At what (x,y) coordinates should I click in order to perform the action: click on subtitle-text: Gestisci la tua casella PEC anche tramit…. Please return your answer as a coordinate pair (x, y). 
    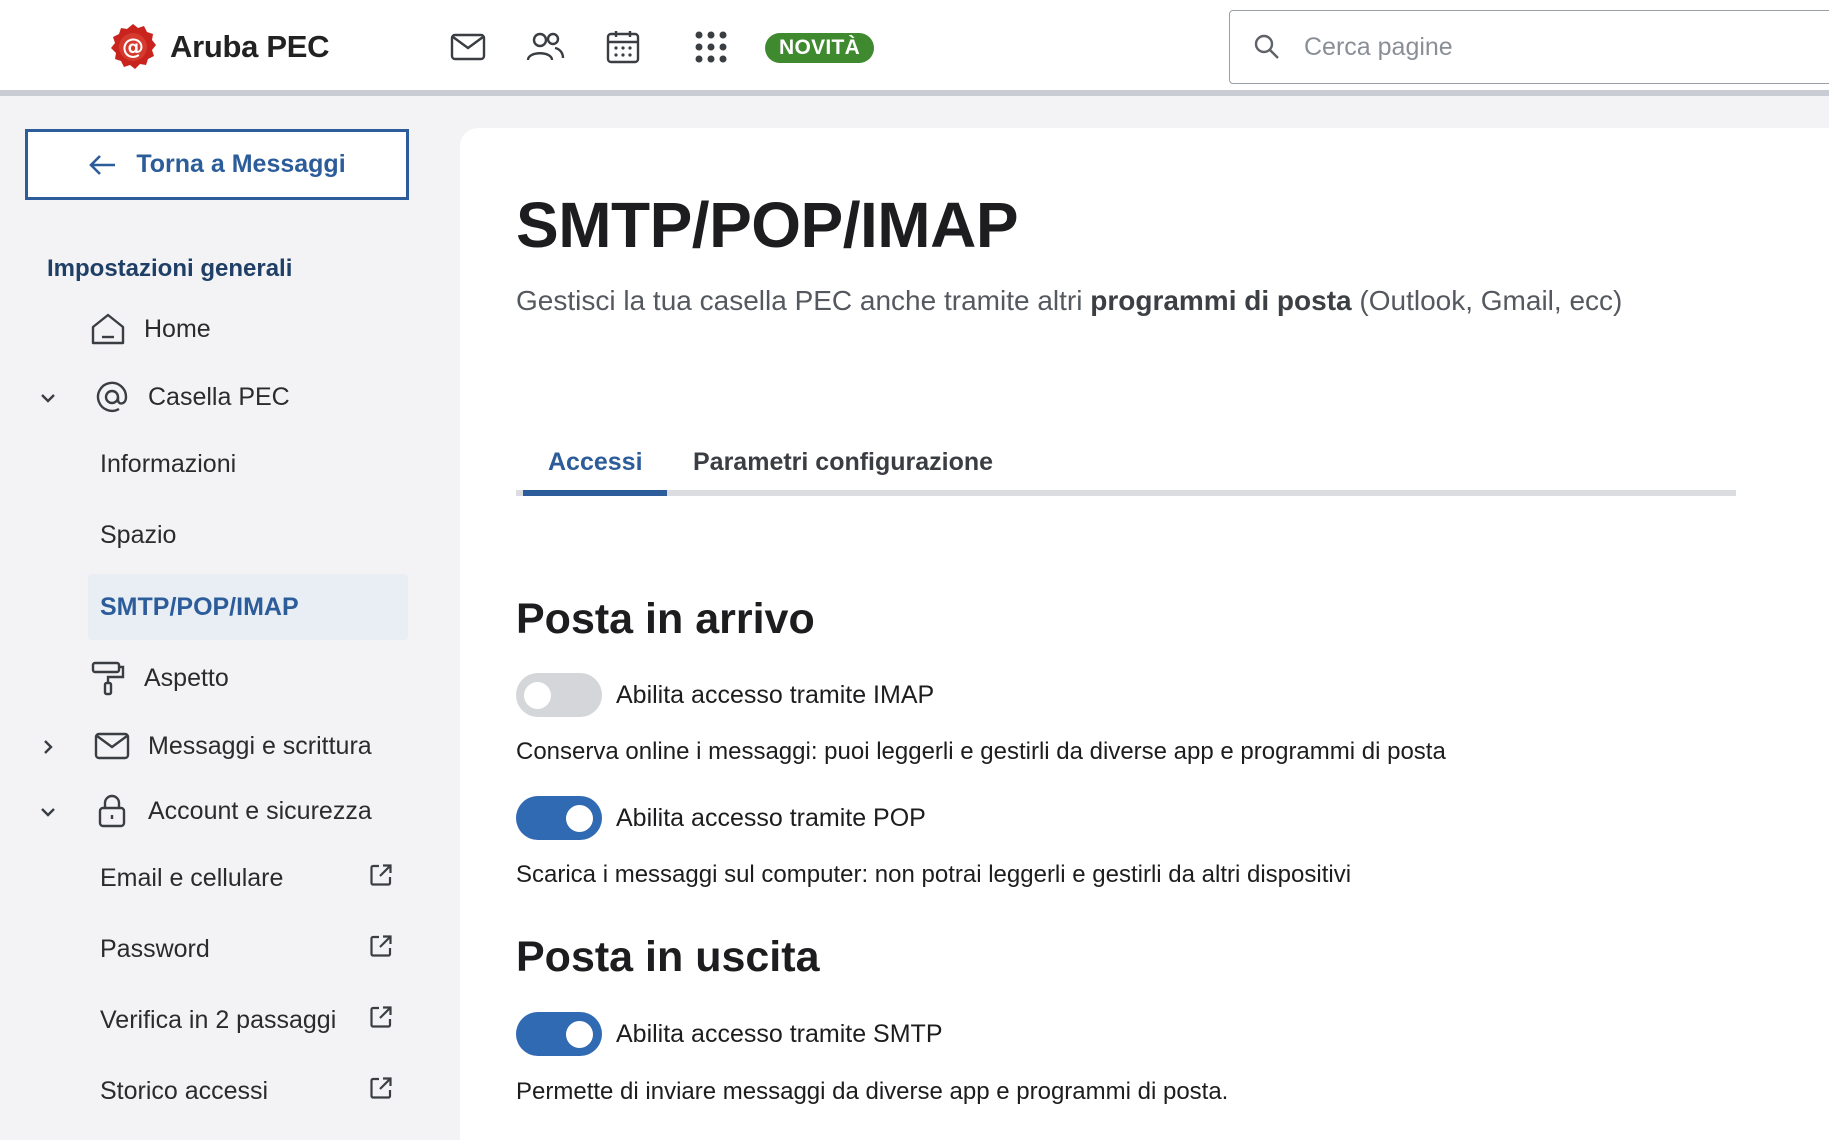
    Looking at the image, I should click on (803, 300).